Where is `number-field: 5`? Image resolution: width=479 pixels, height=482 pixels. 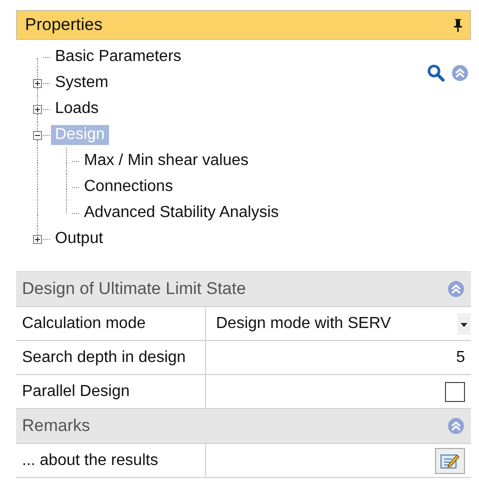 number-field: 5 is located at coordinates (338, 358).